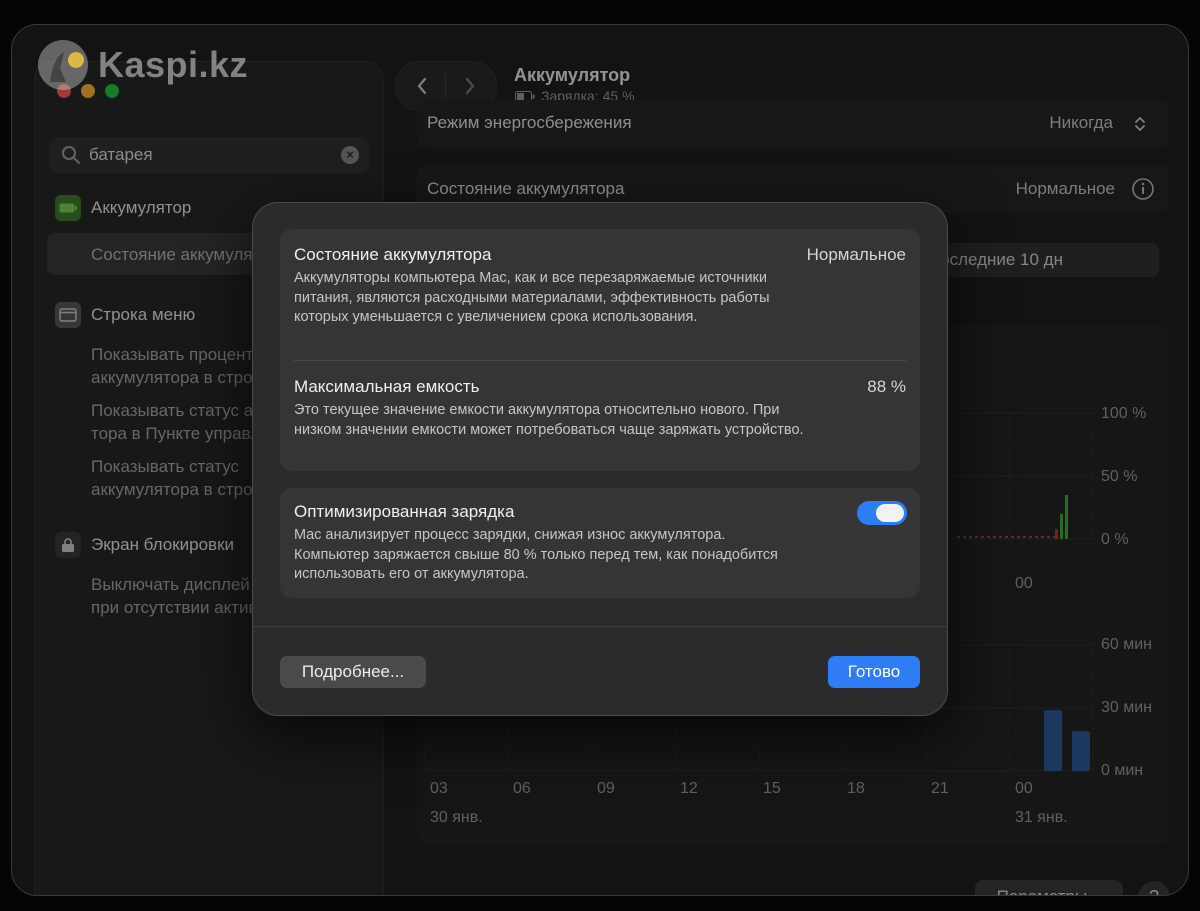 This screenshot has height=911, width=1200. What do you see at coordinates (1115, 539) in the screenshot?
I see `battery-axis-0: 0 %` at bounding box center [1115, 539].